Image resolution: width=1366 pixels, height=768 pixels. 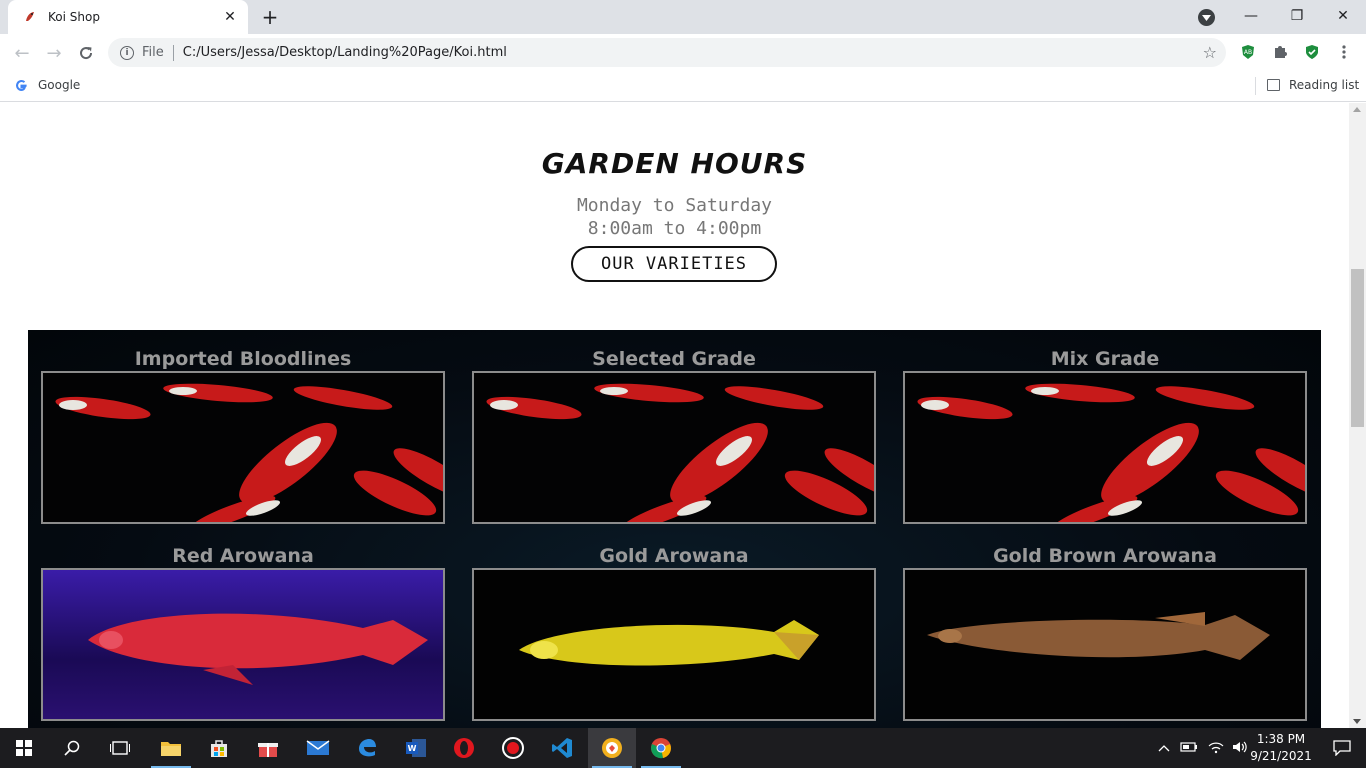 I want to click on clock-date: 9/21/2021, so click(x=1281, y=756).